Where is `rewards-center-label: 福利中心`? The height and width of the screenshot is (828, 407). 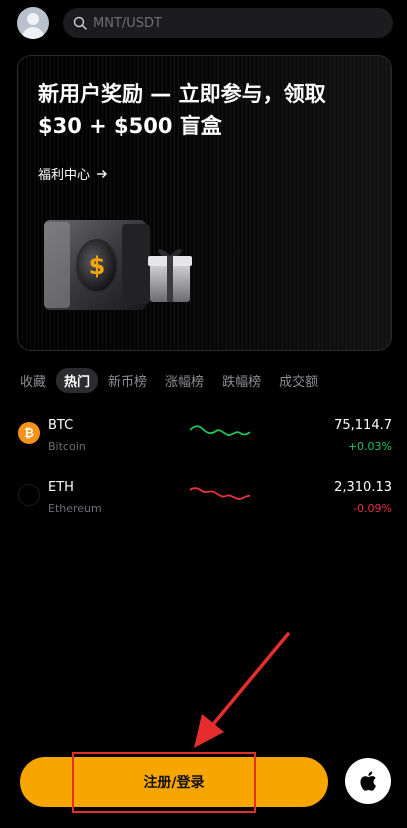
rewards-center-label: 福利中心 is located at coordinates (64, 175).